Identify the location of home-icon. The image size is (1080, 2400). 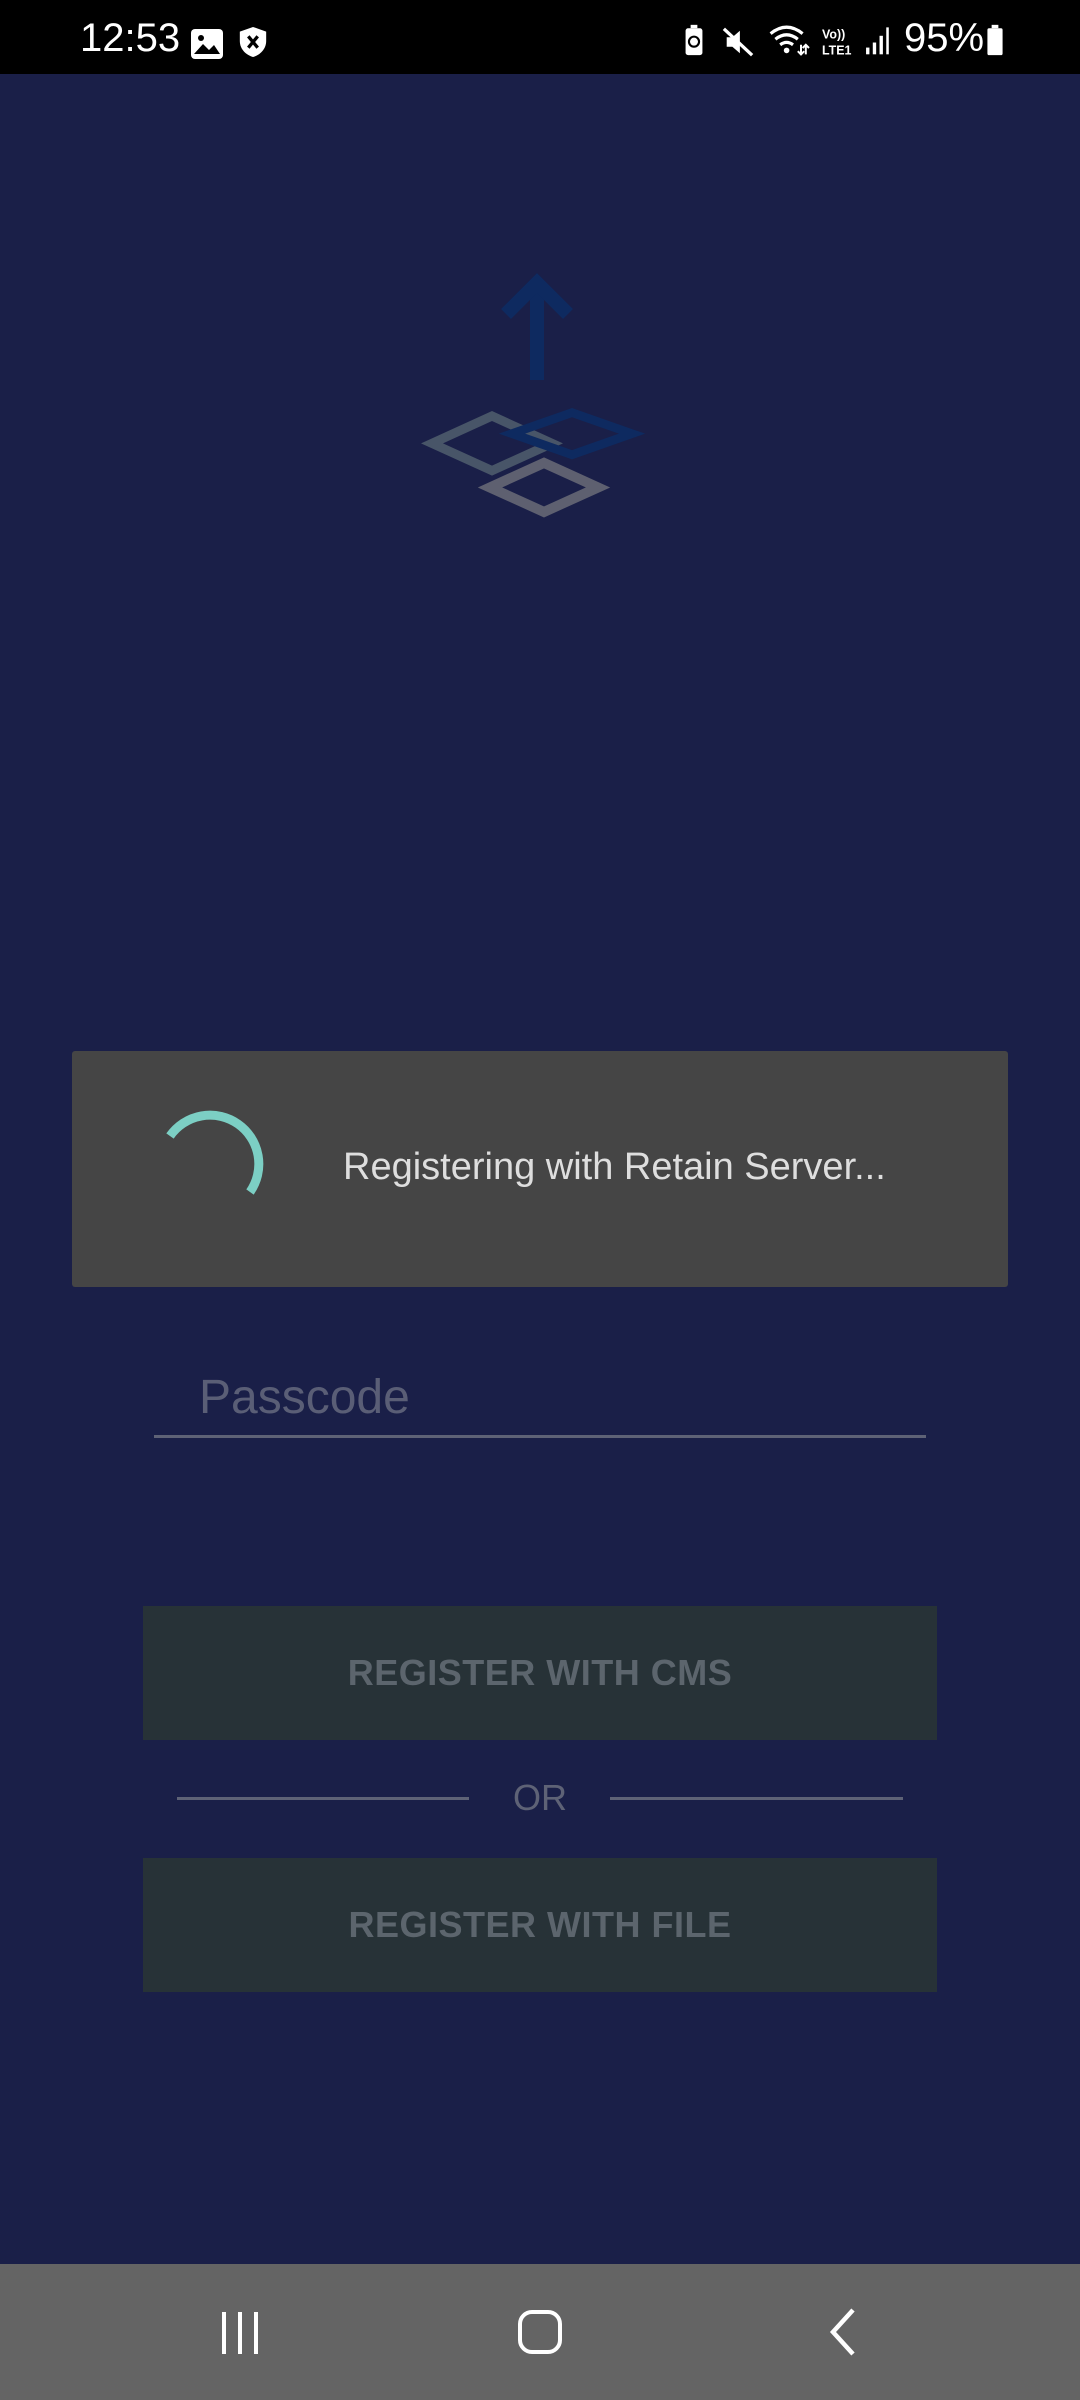
(540, 2332).